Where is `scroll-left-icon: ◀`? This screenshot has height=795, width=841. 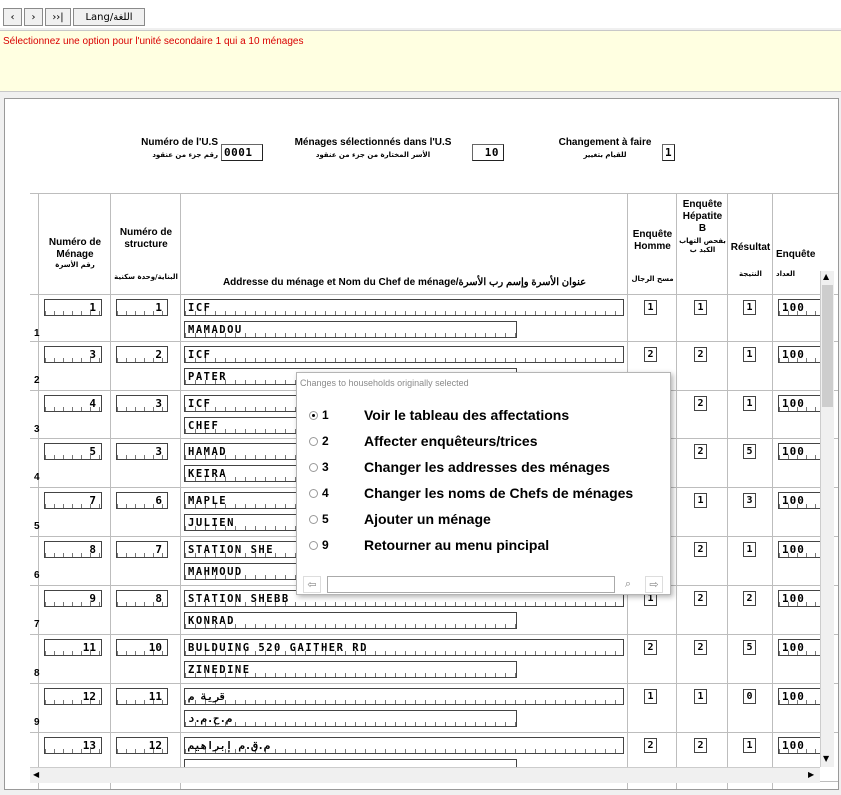 scroll-left-icon: ◀ is located at coordinates (36, 774).